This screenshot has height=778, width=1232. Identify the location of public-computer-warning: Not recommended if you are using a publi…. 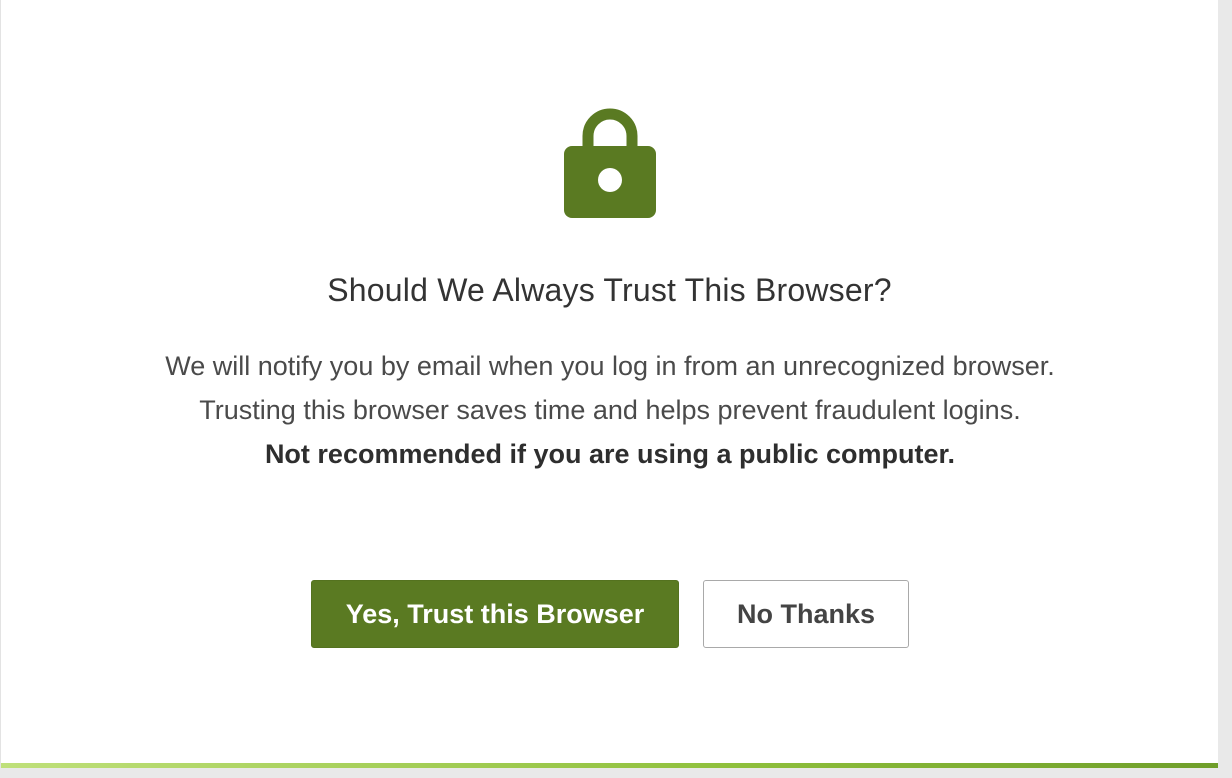
(610, 454).